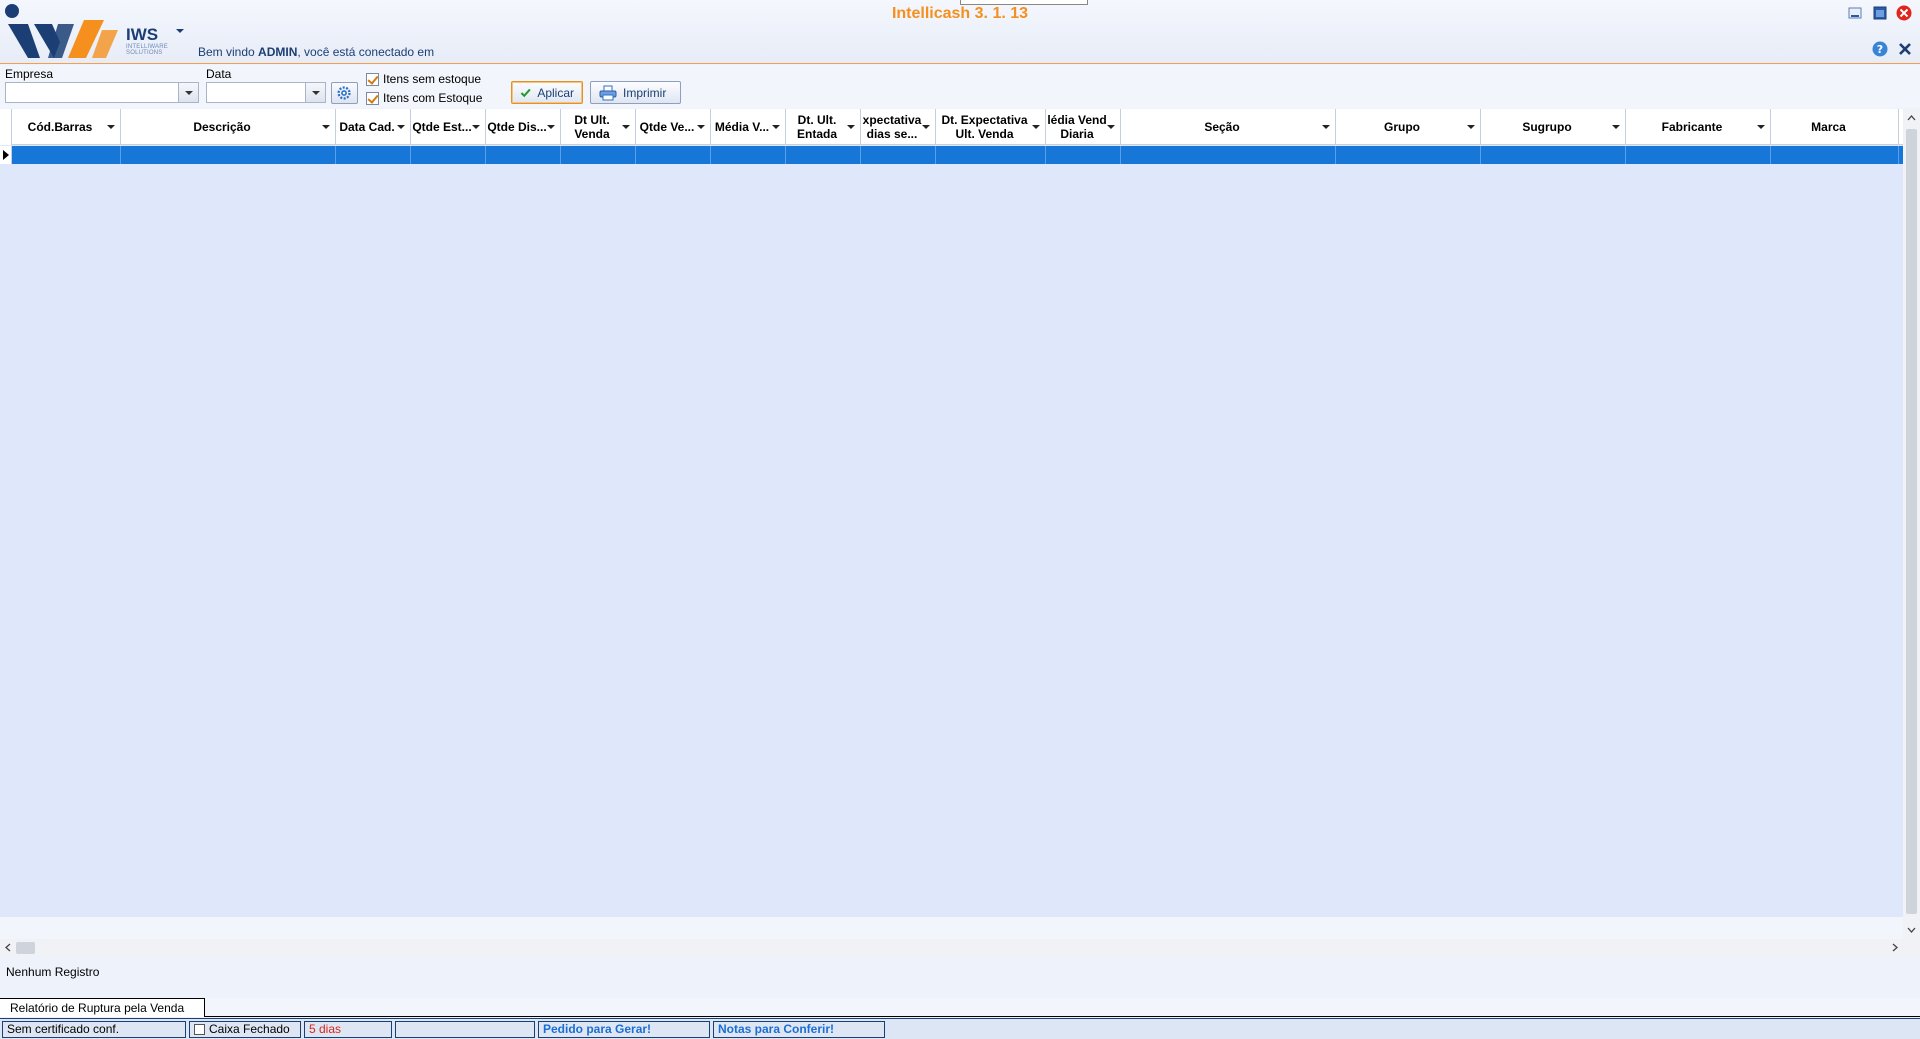 The image size is (1920, 1039). What do you see at coordinates (432, 79) in the screenshot?
I see `itens-sem-estoque-label: Itens sem estoque` at bounding box center [432, 79].